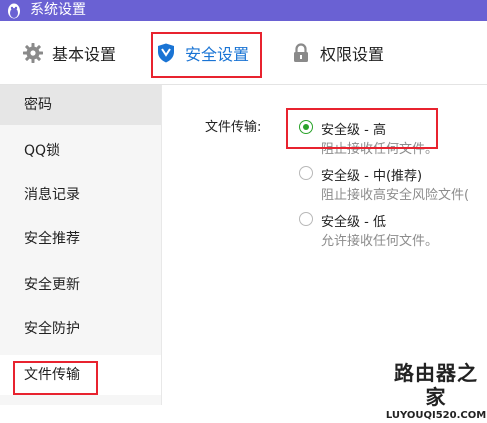 This screenshot has height=423, width=487. Describe the element at coordinates (306, 127) in the screenshot. I see `radio-high` at that location.